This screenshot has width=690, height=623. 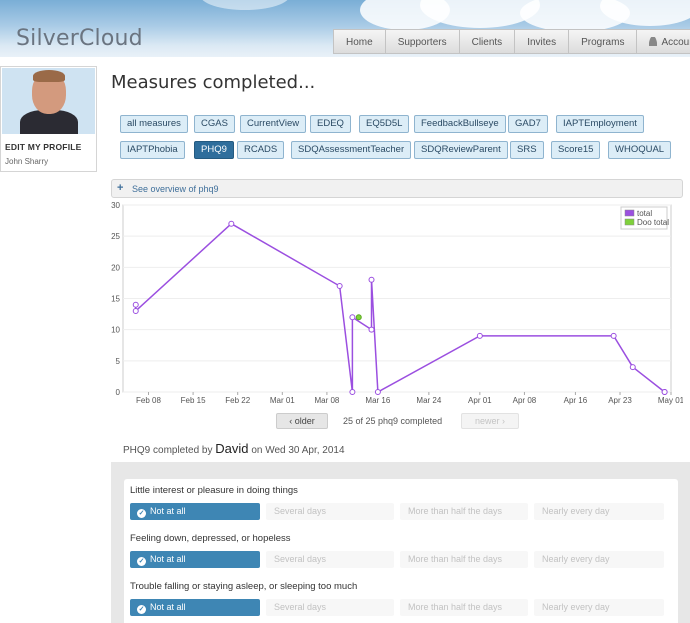 What do you see at coordinates (273, 124) in the screenshot?
I see `tag-currentview: CurrentView` at bounding box center [273, 124].